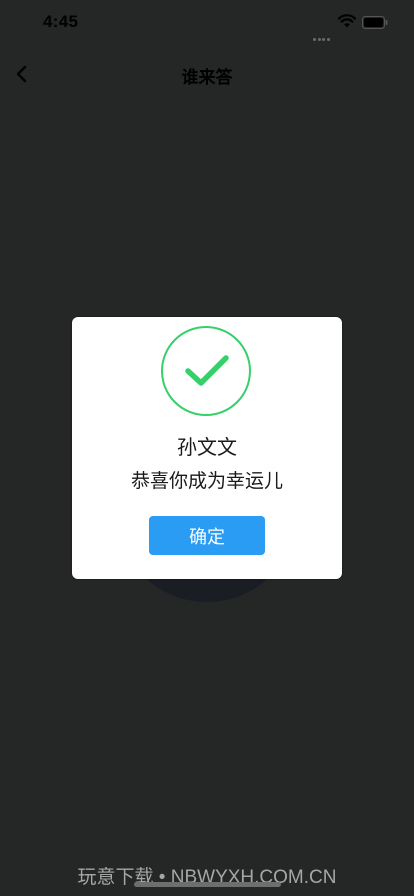 This screenshot has height=896, width=414. I want to click on home-indicator, so click(207, 884).